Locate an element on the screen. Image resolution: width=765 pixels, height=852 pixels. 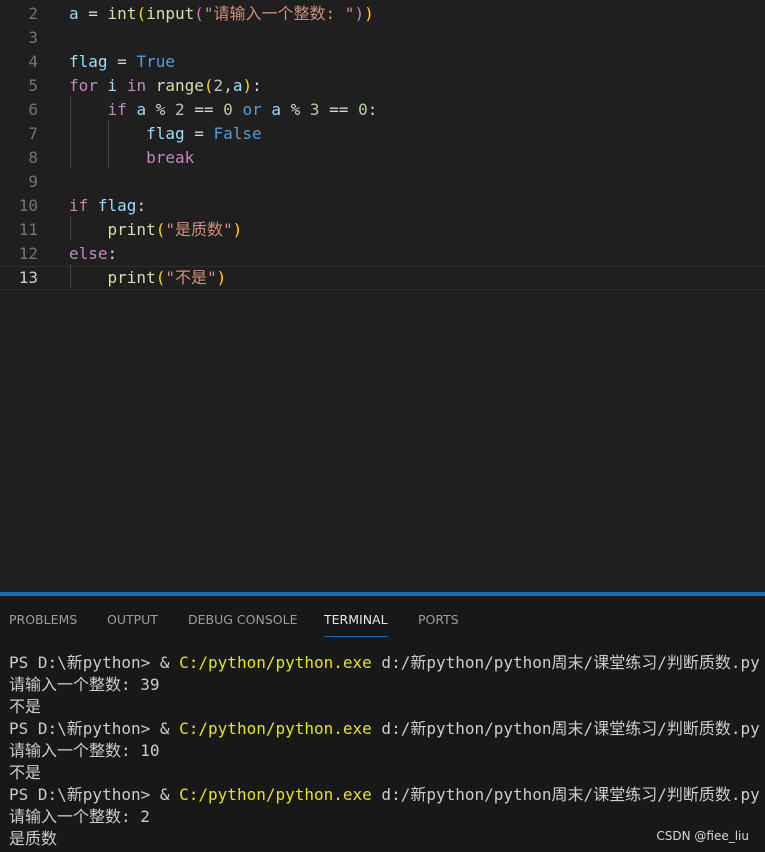
line-number: 6 is located at coordinates (33, 109).